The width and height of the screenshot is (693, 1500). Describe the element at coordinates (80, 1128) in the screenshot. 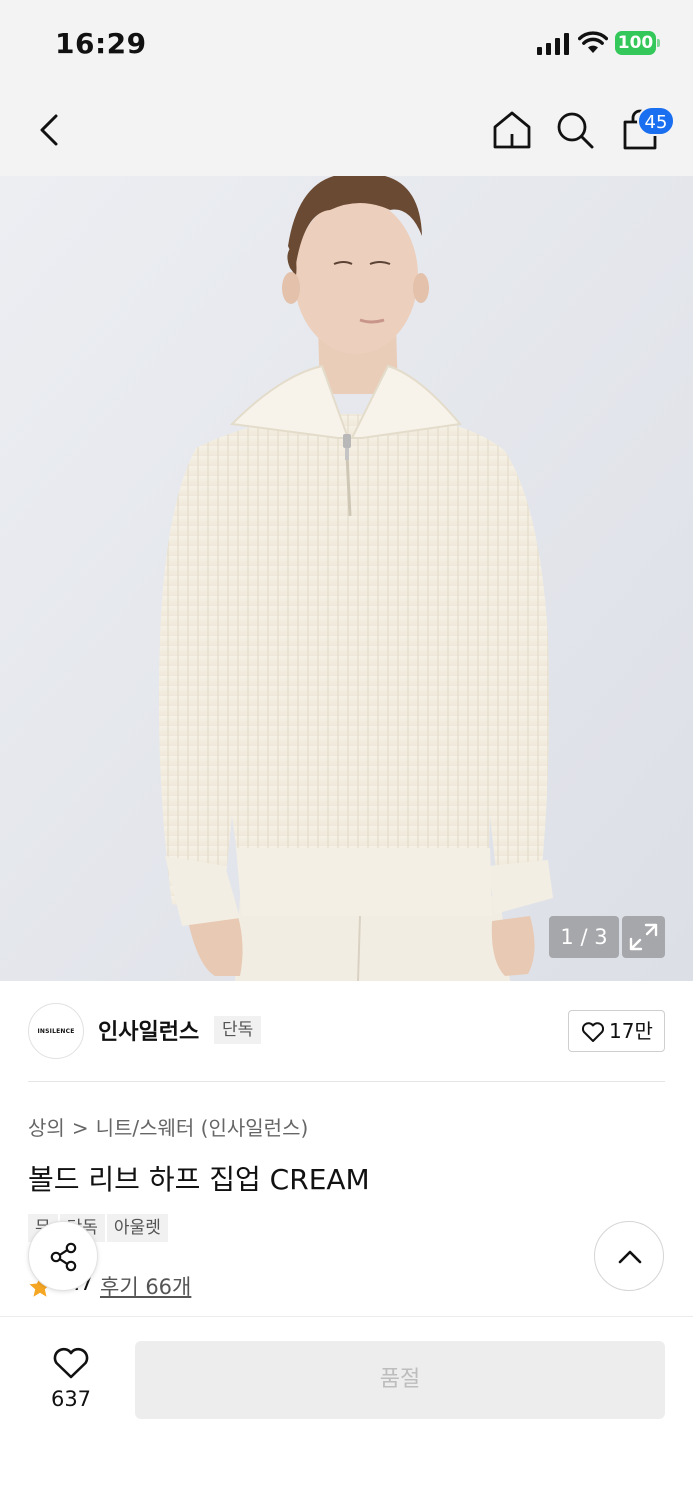

I see `chevron-right-icon: >` at that location.